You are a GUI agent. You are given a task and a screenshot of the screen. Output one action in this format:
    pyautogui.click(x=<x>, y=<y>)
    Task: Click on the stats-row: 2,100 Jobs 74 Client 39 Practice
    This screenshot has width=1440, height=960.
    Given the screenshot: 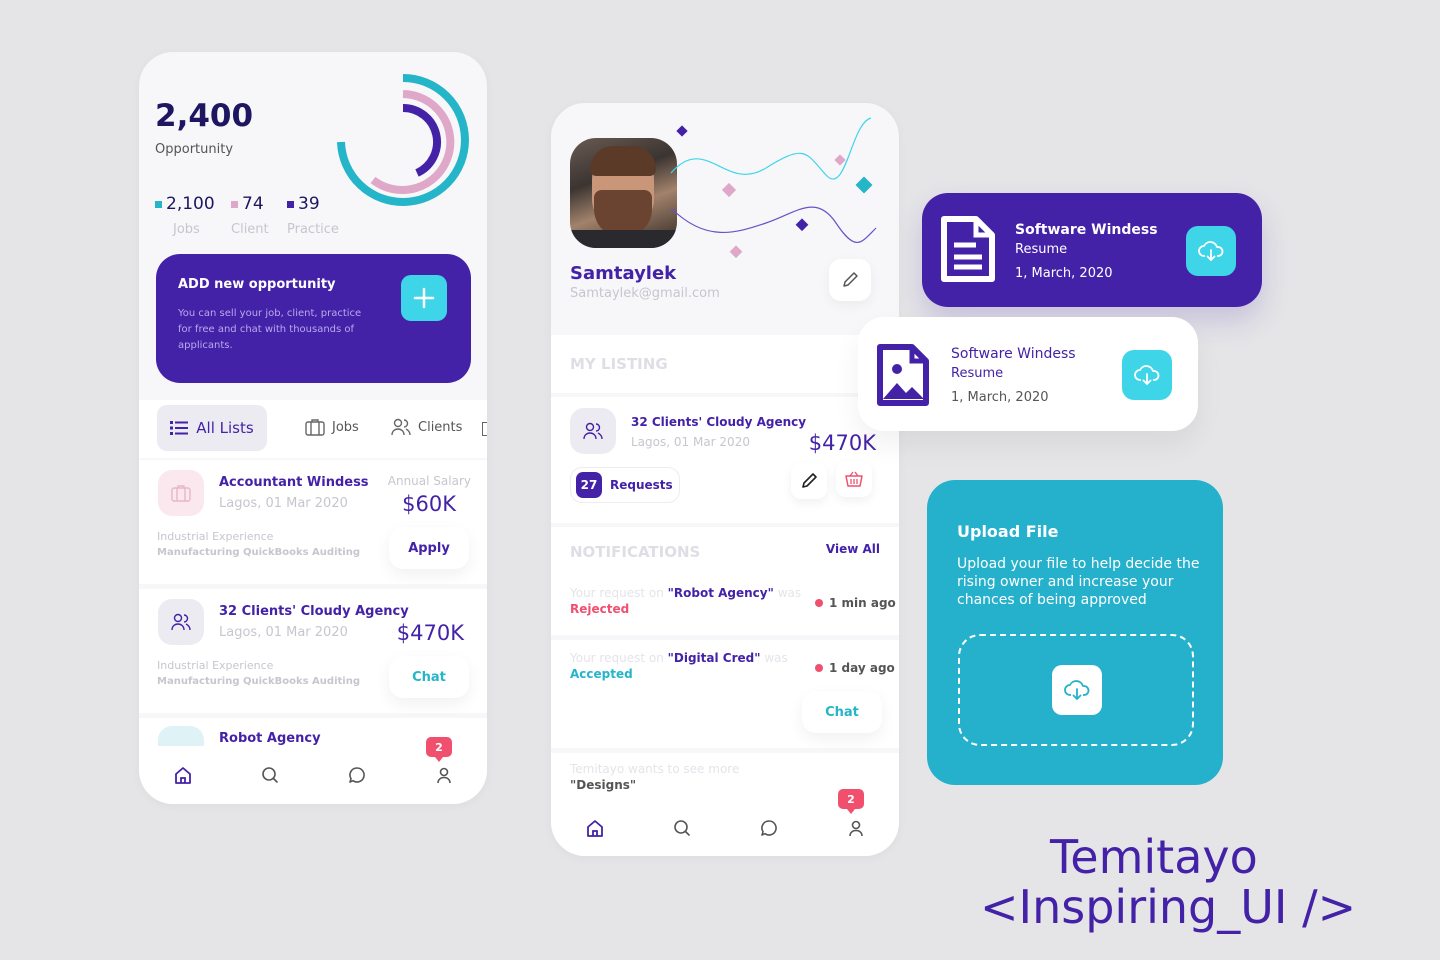 What is the action you would take?
    pyautogui.click(x=256, y=215)
    